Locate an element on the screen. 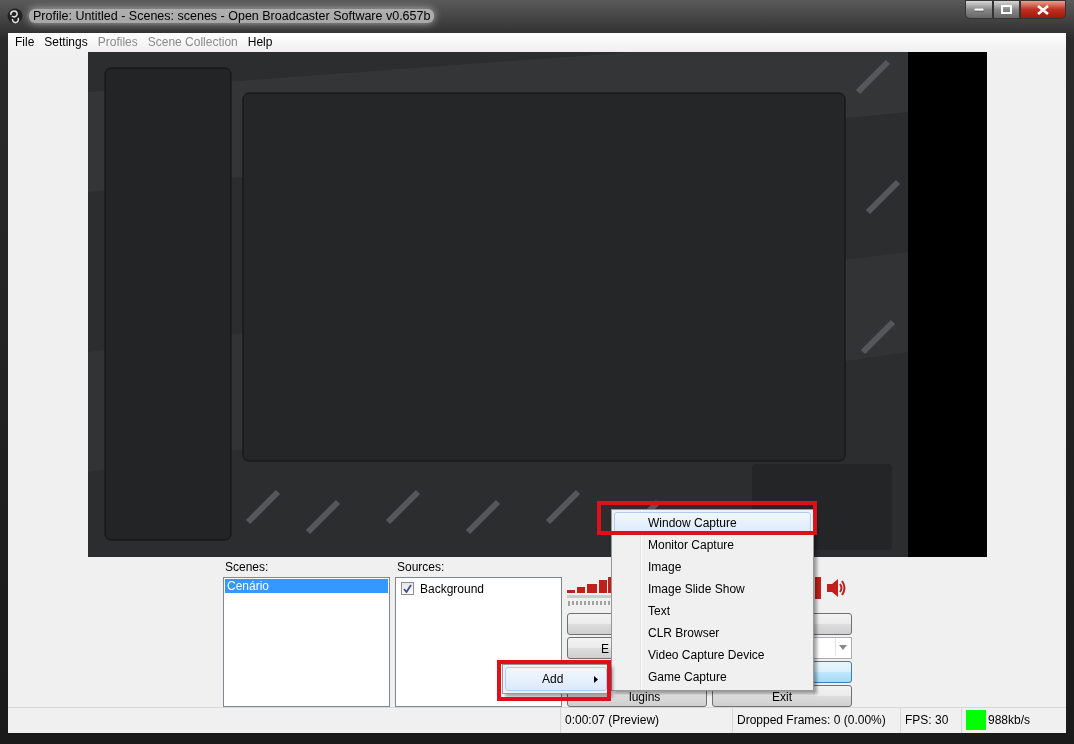 This screenshot has width=1074, height=744. menu-item: Video Capture Device is located at coordinates (712, 655).